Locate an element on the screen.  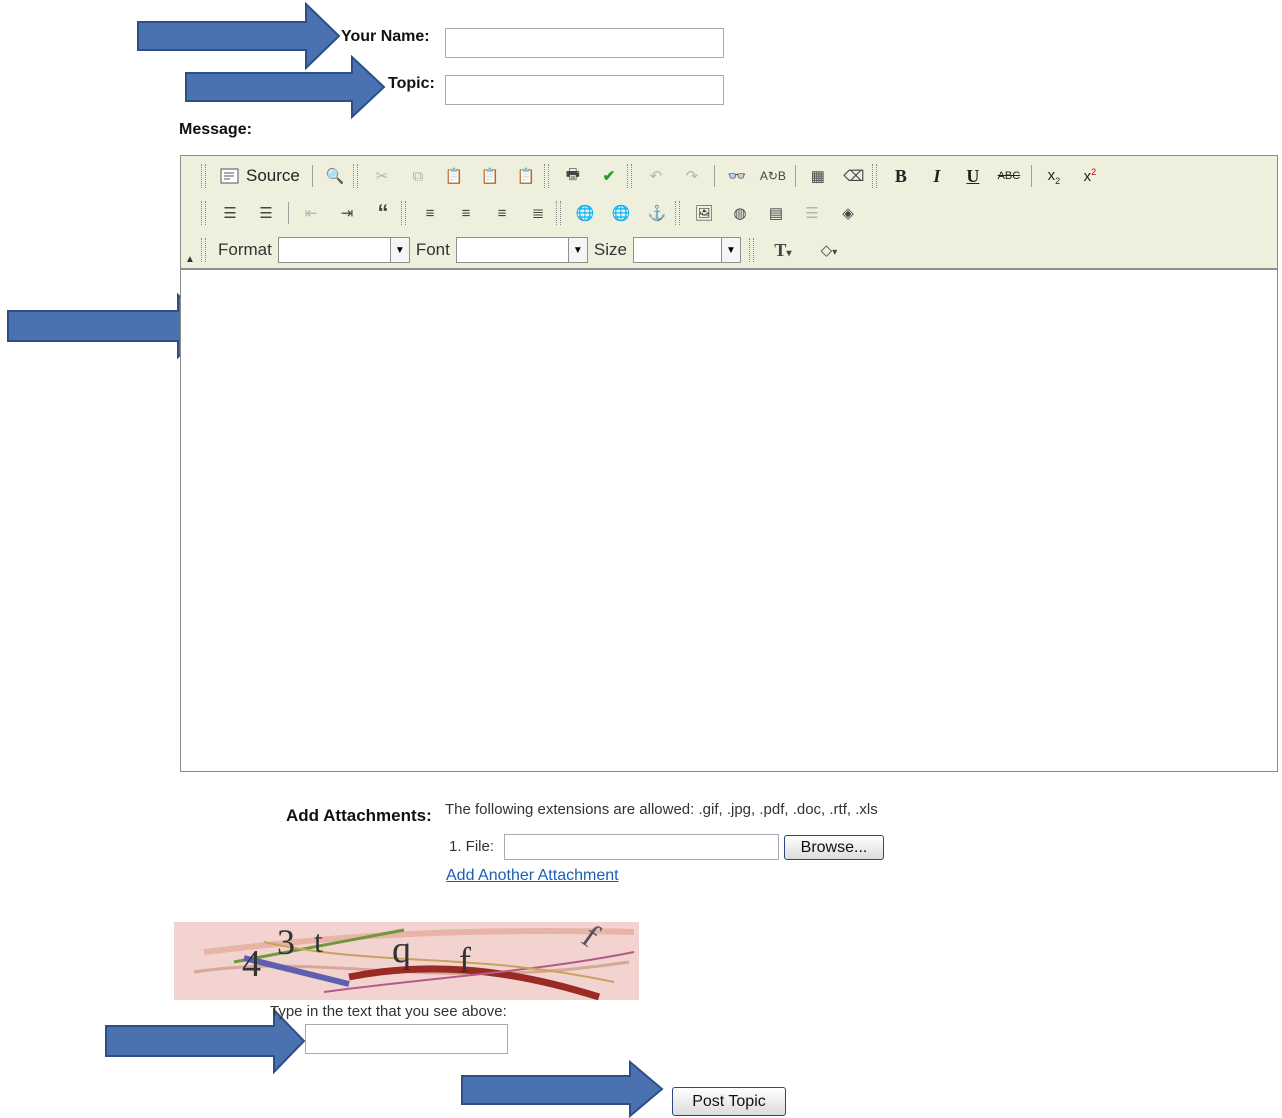
strikethrough-icon: ABC is located at coordinates (1009, 176).